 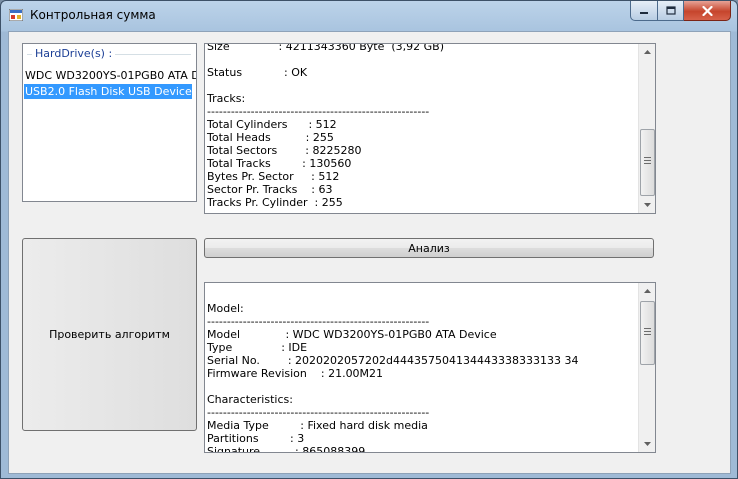 What do you see at coordinates (93, 15) in the screenshot?
I see `window-title: Контрольная сумма` at bounding box center [93, 15].